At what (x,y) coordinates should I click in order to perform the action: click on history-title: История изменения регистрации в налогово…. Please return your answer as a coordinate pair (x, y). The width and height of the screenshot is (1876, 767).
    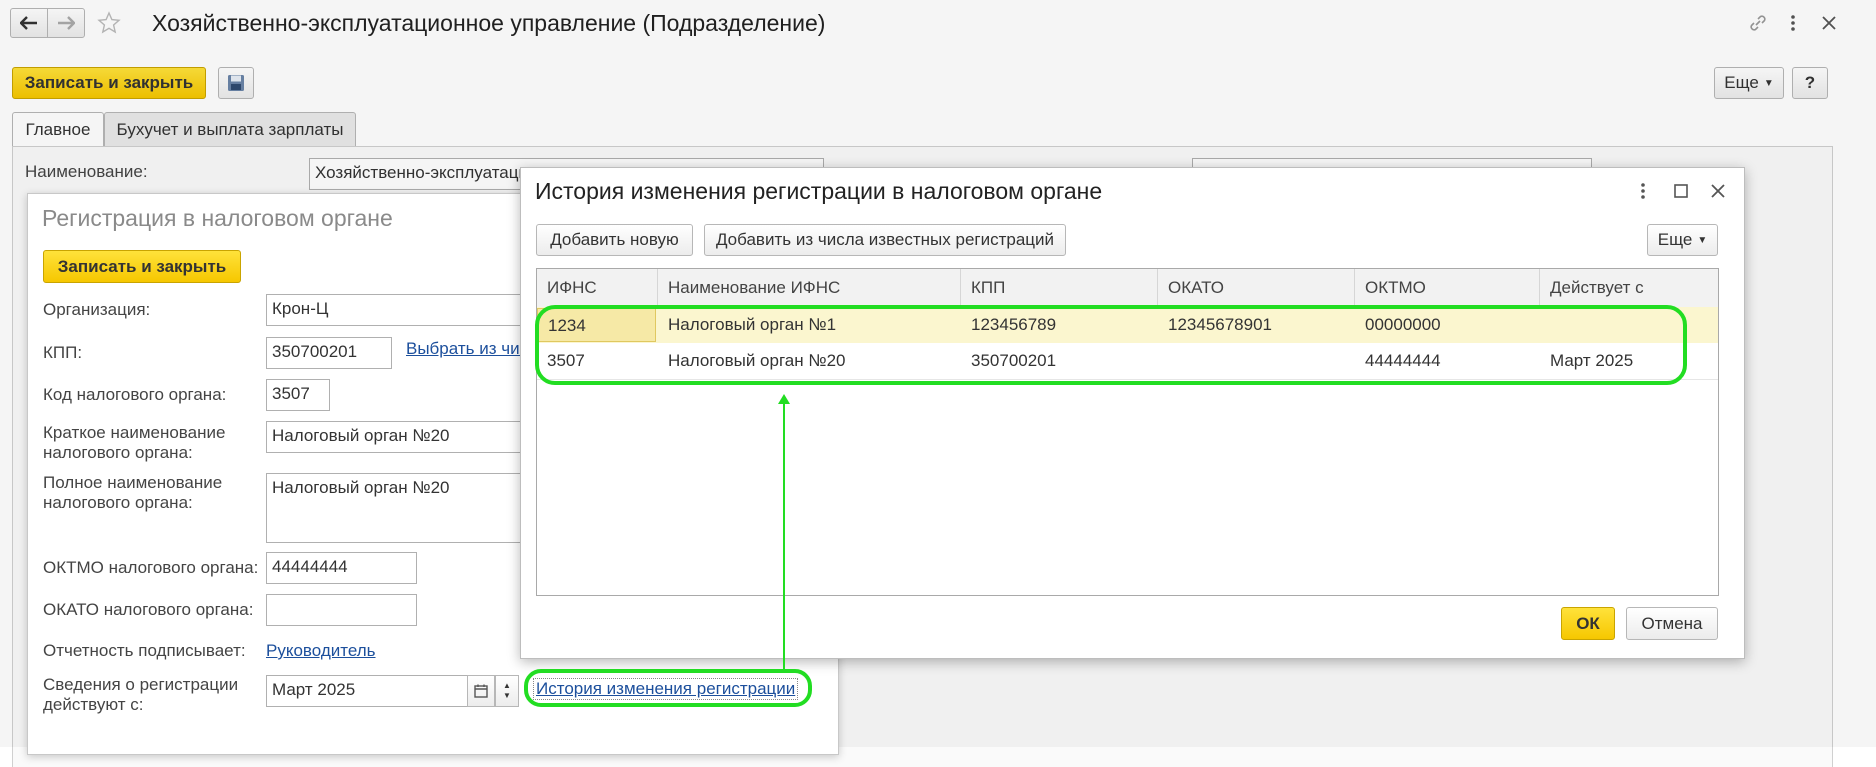
    Looking at the image, I should click on (819, 191).